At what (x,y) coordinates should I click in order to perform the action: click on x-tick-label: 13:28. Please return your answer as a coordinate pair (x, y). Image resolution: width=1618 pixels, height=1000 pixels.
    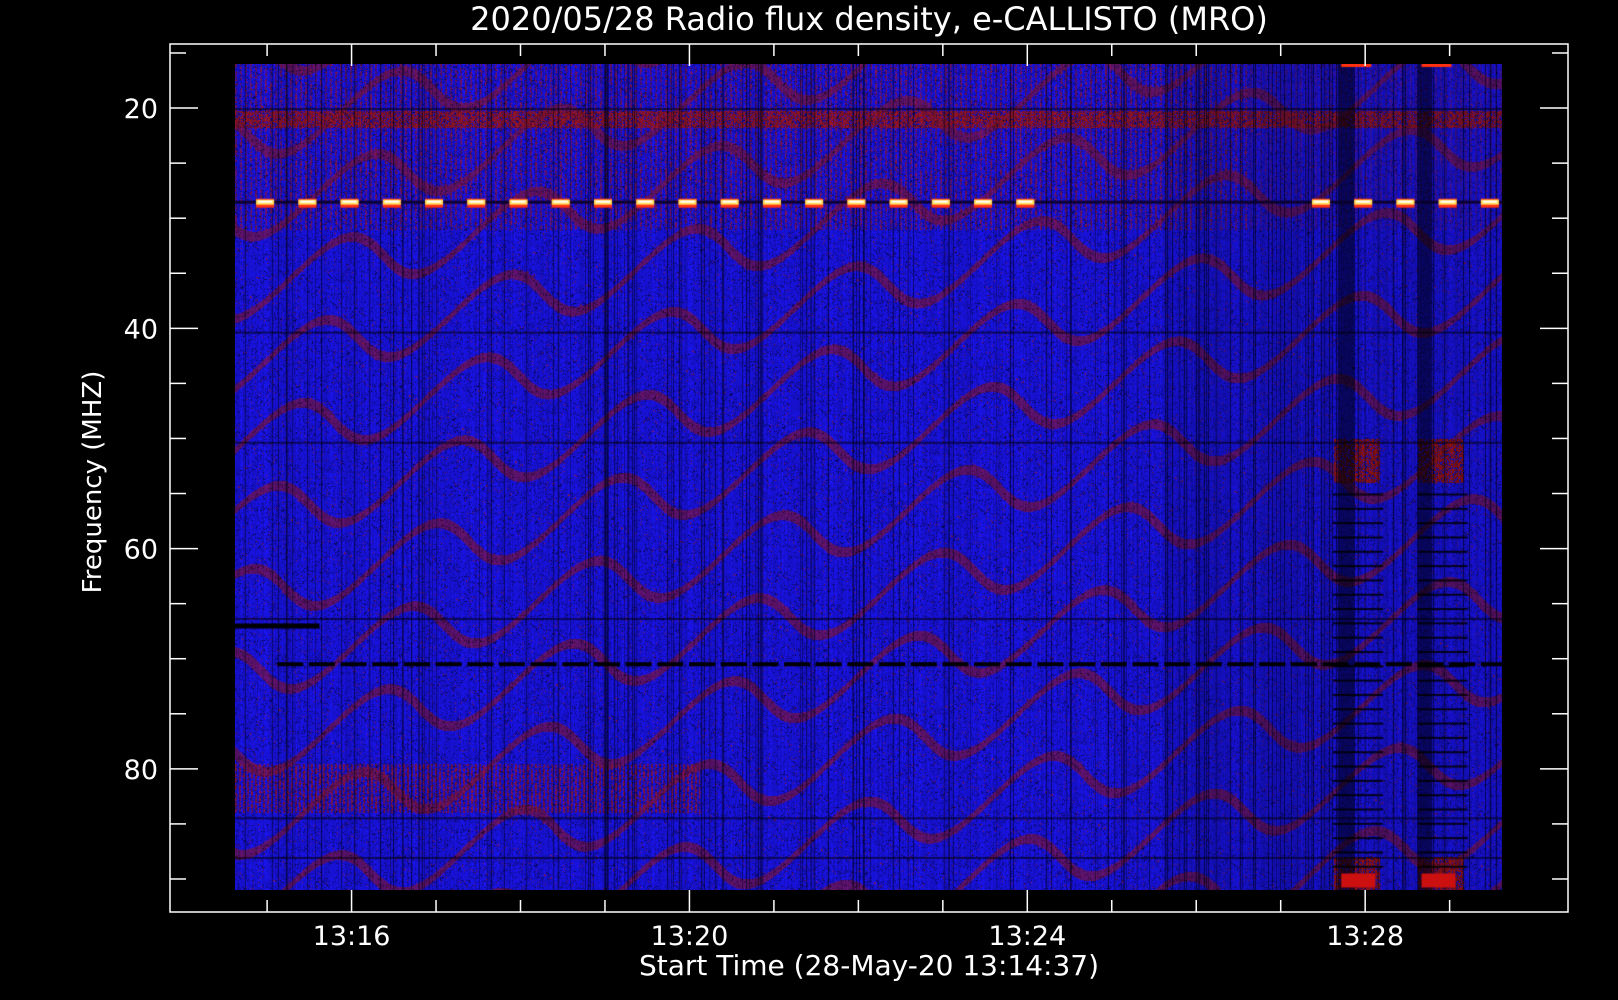
    Looking at the image, I should click on (1365, 936).